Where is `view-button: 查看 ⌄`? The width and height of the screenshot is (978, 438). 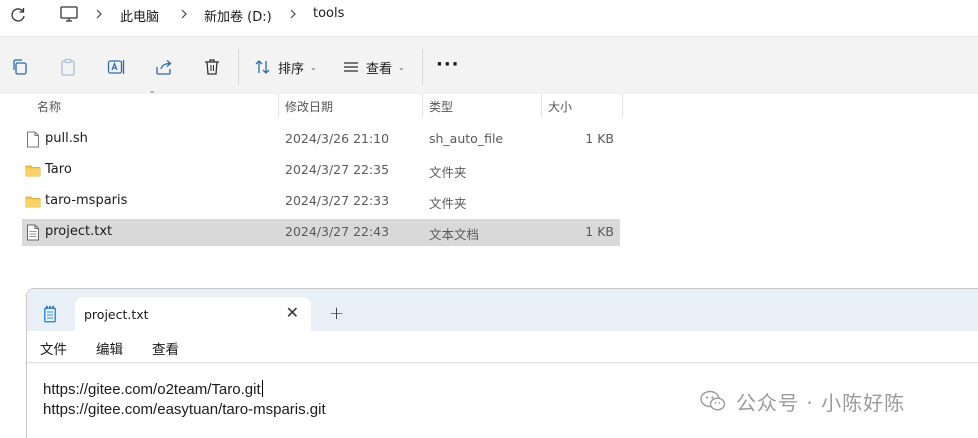 view-button: 查看 ⌄ is located at coordinates (373, 67).